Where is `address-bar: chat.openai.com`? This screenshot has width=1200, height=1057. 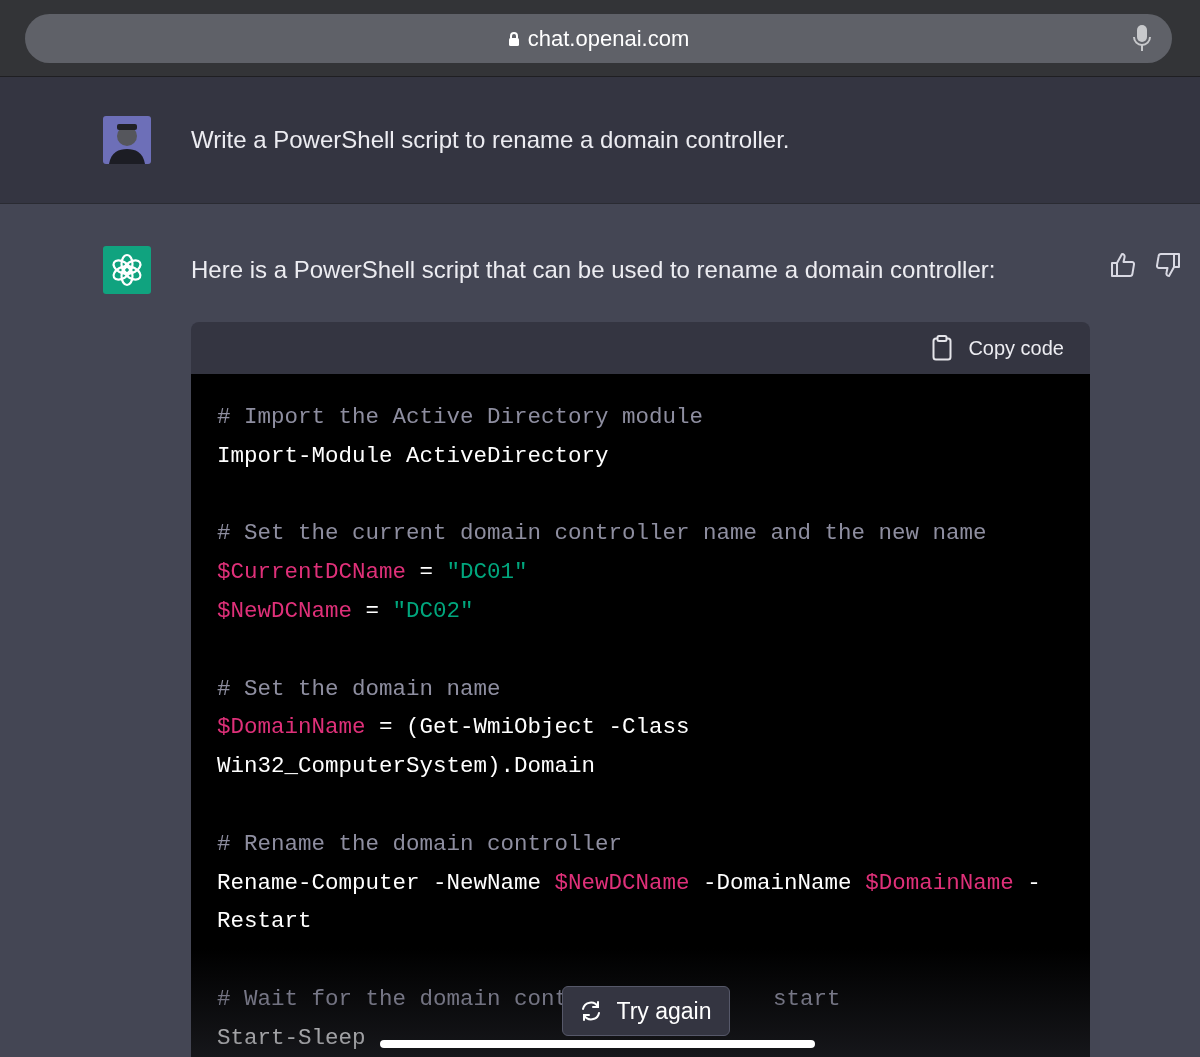 address-bar: chat.openai.com is located at coordinates (598, 38).